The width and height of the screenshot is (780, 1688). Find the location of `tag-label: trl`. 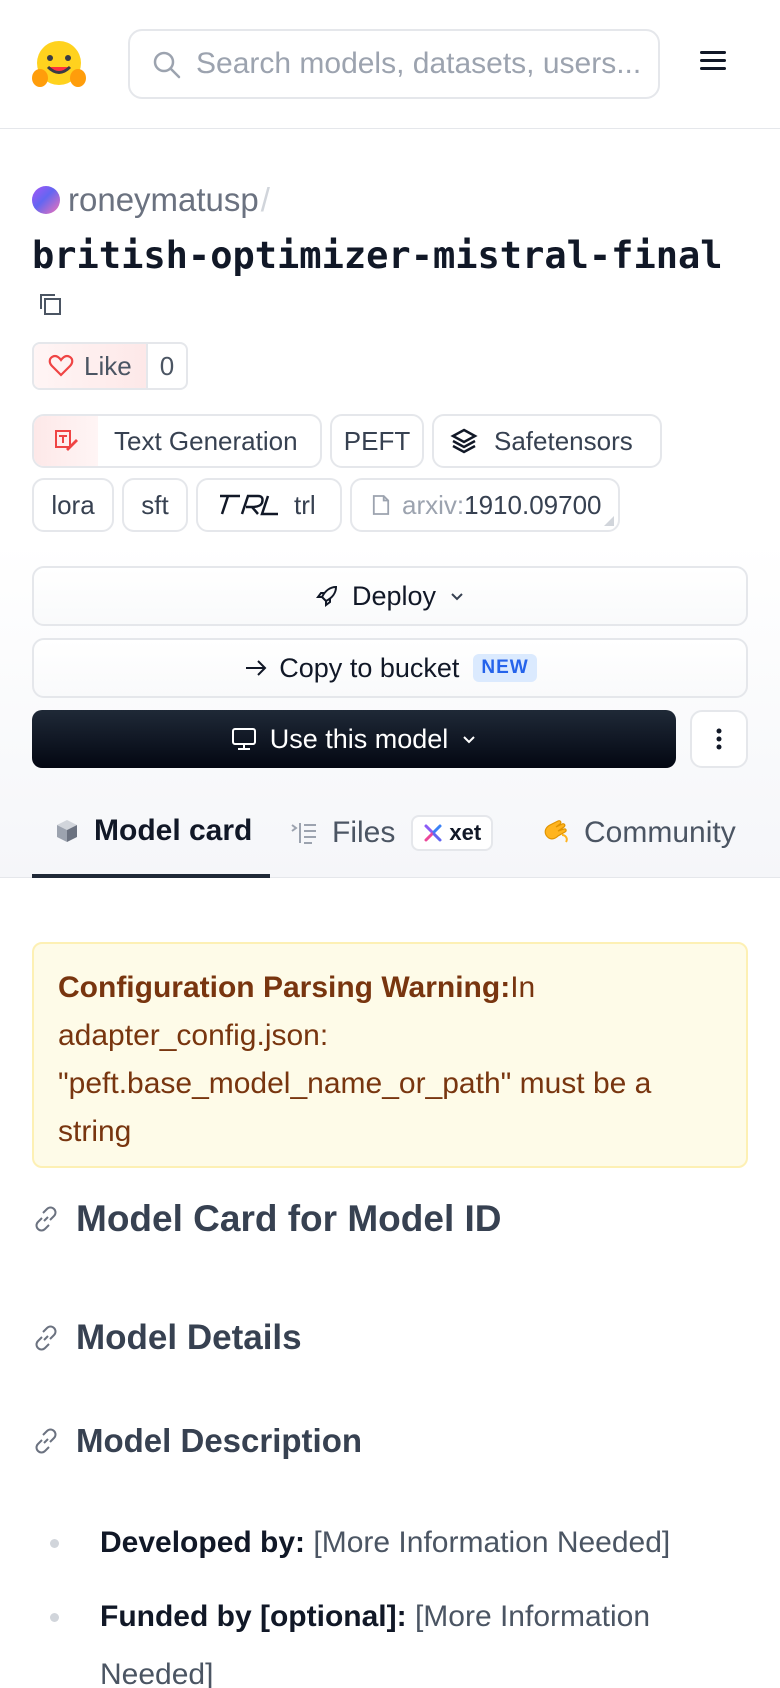

tag-label: trl is located at coordinates (305, 504).